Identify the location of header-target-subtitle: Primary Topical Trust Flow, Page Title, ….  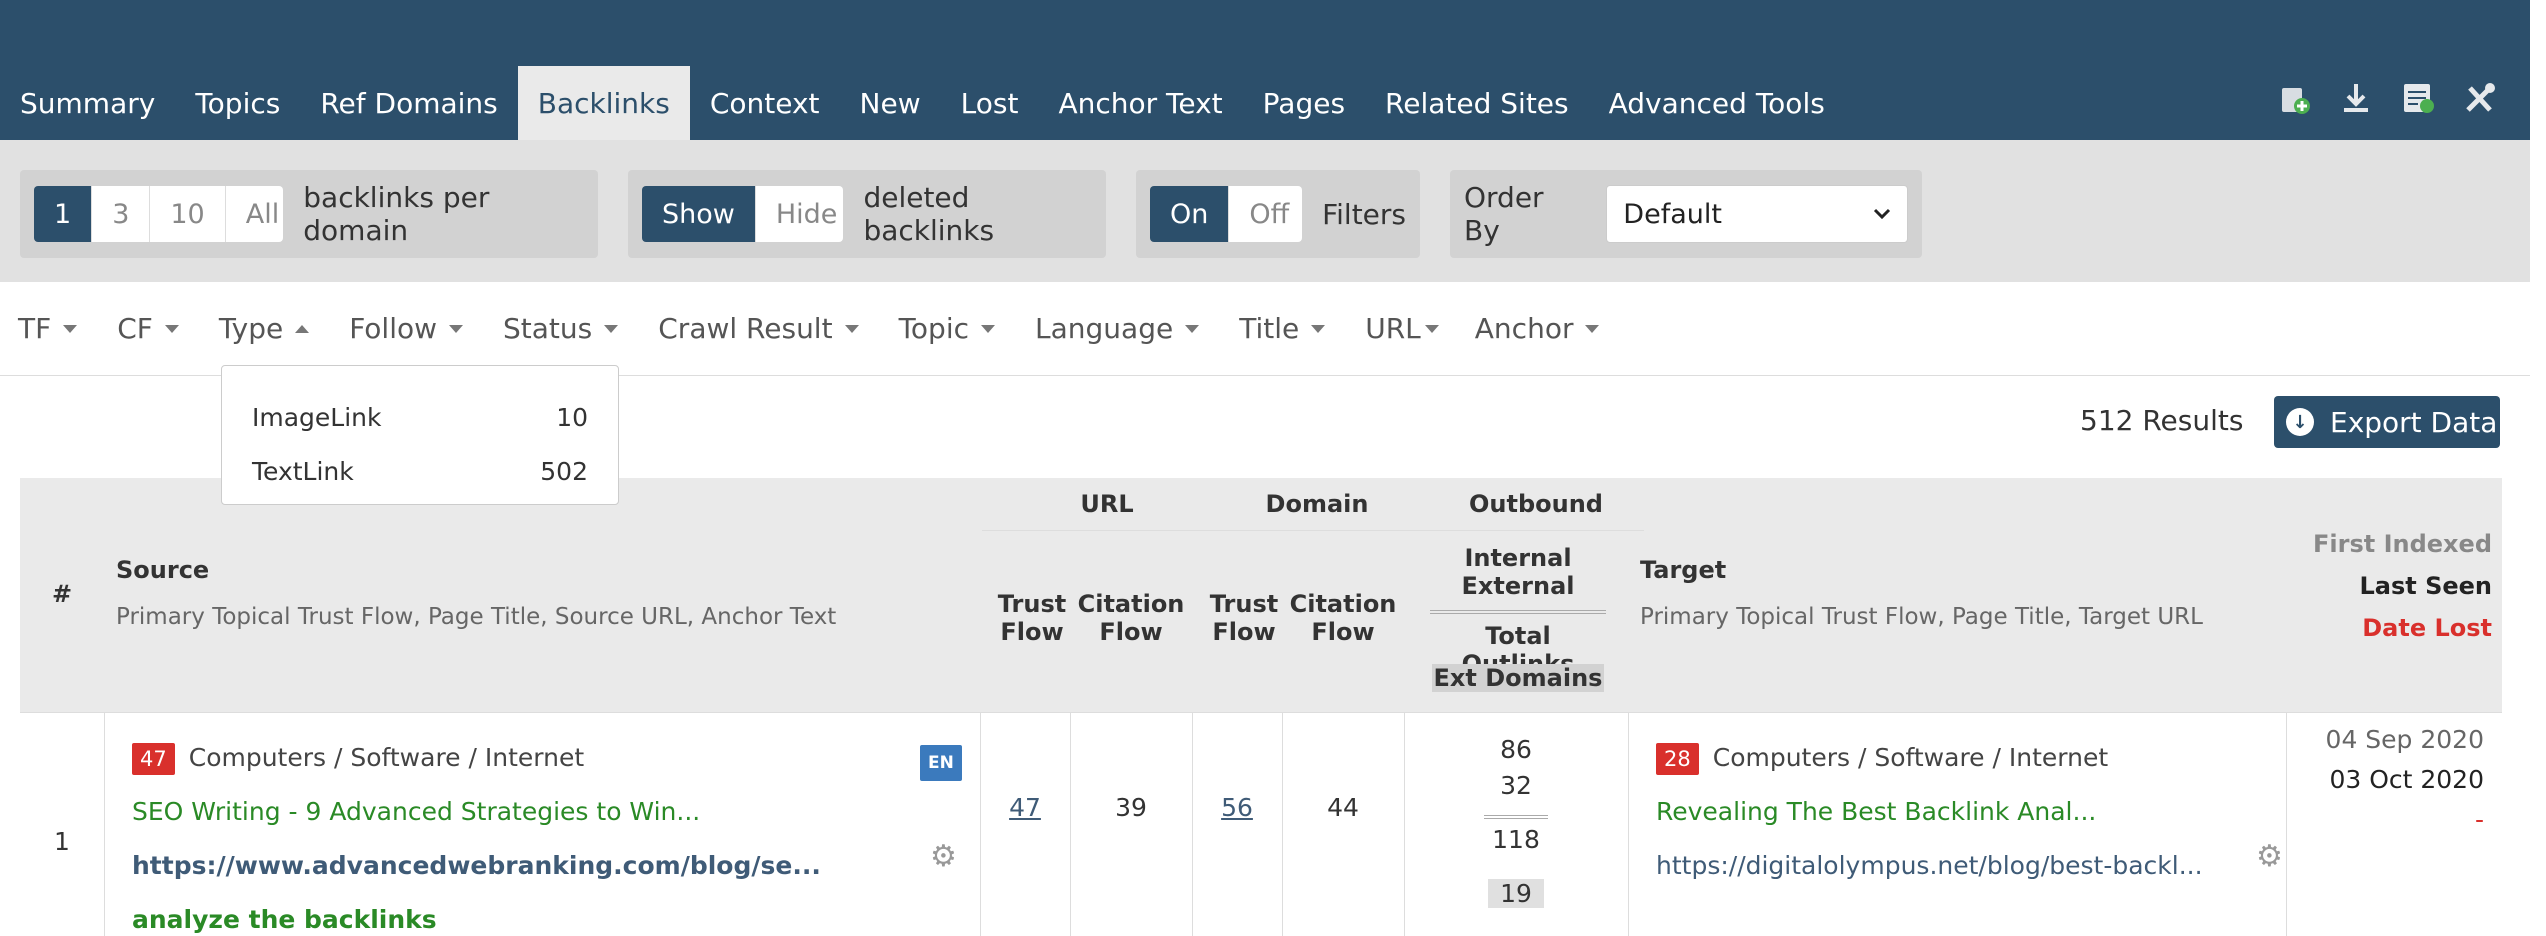
(1921, 617).